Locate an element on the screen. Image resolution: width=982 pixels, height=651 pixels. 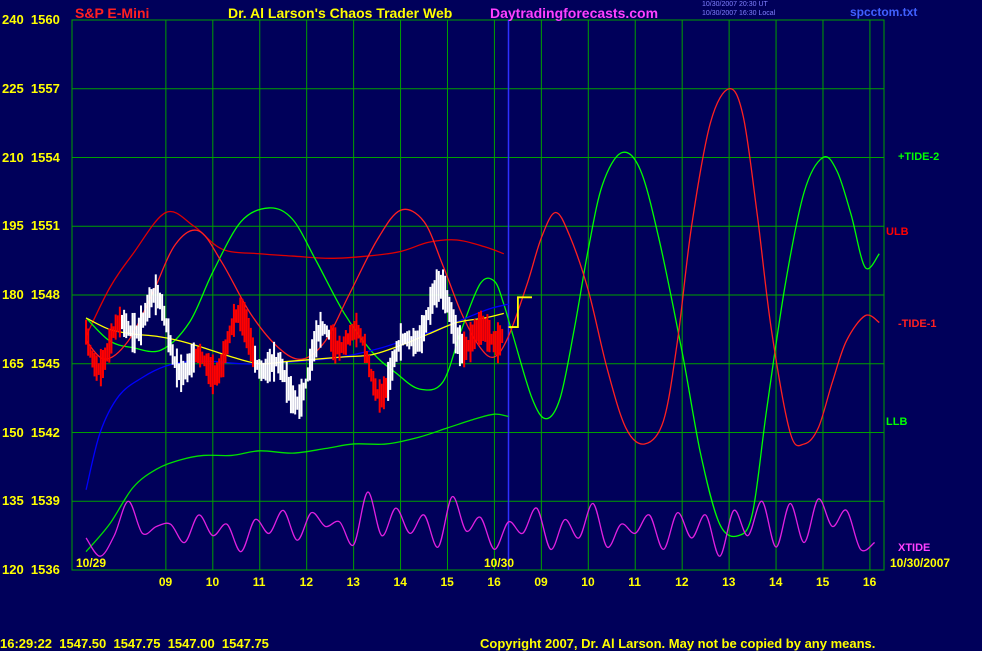
y-tick-label: 240 1560 is located at coordinates (31, 19).